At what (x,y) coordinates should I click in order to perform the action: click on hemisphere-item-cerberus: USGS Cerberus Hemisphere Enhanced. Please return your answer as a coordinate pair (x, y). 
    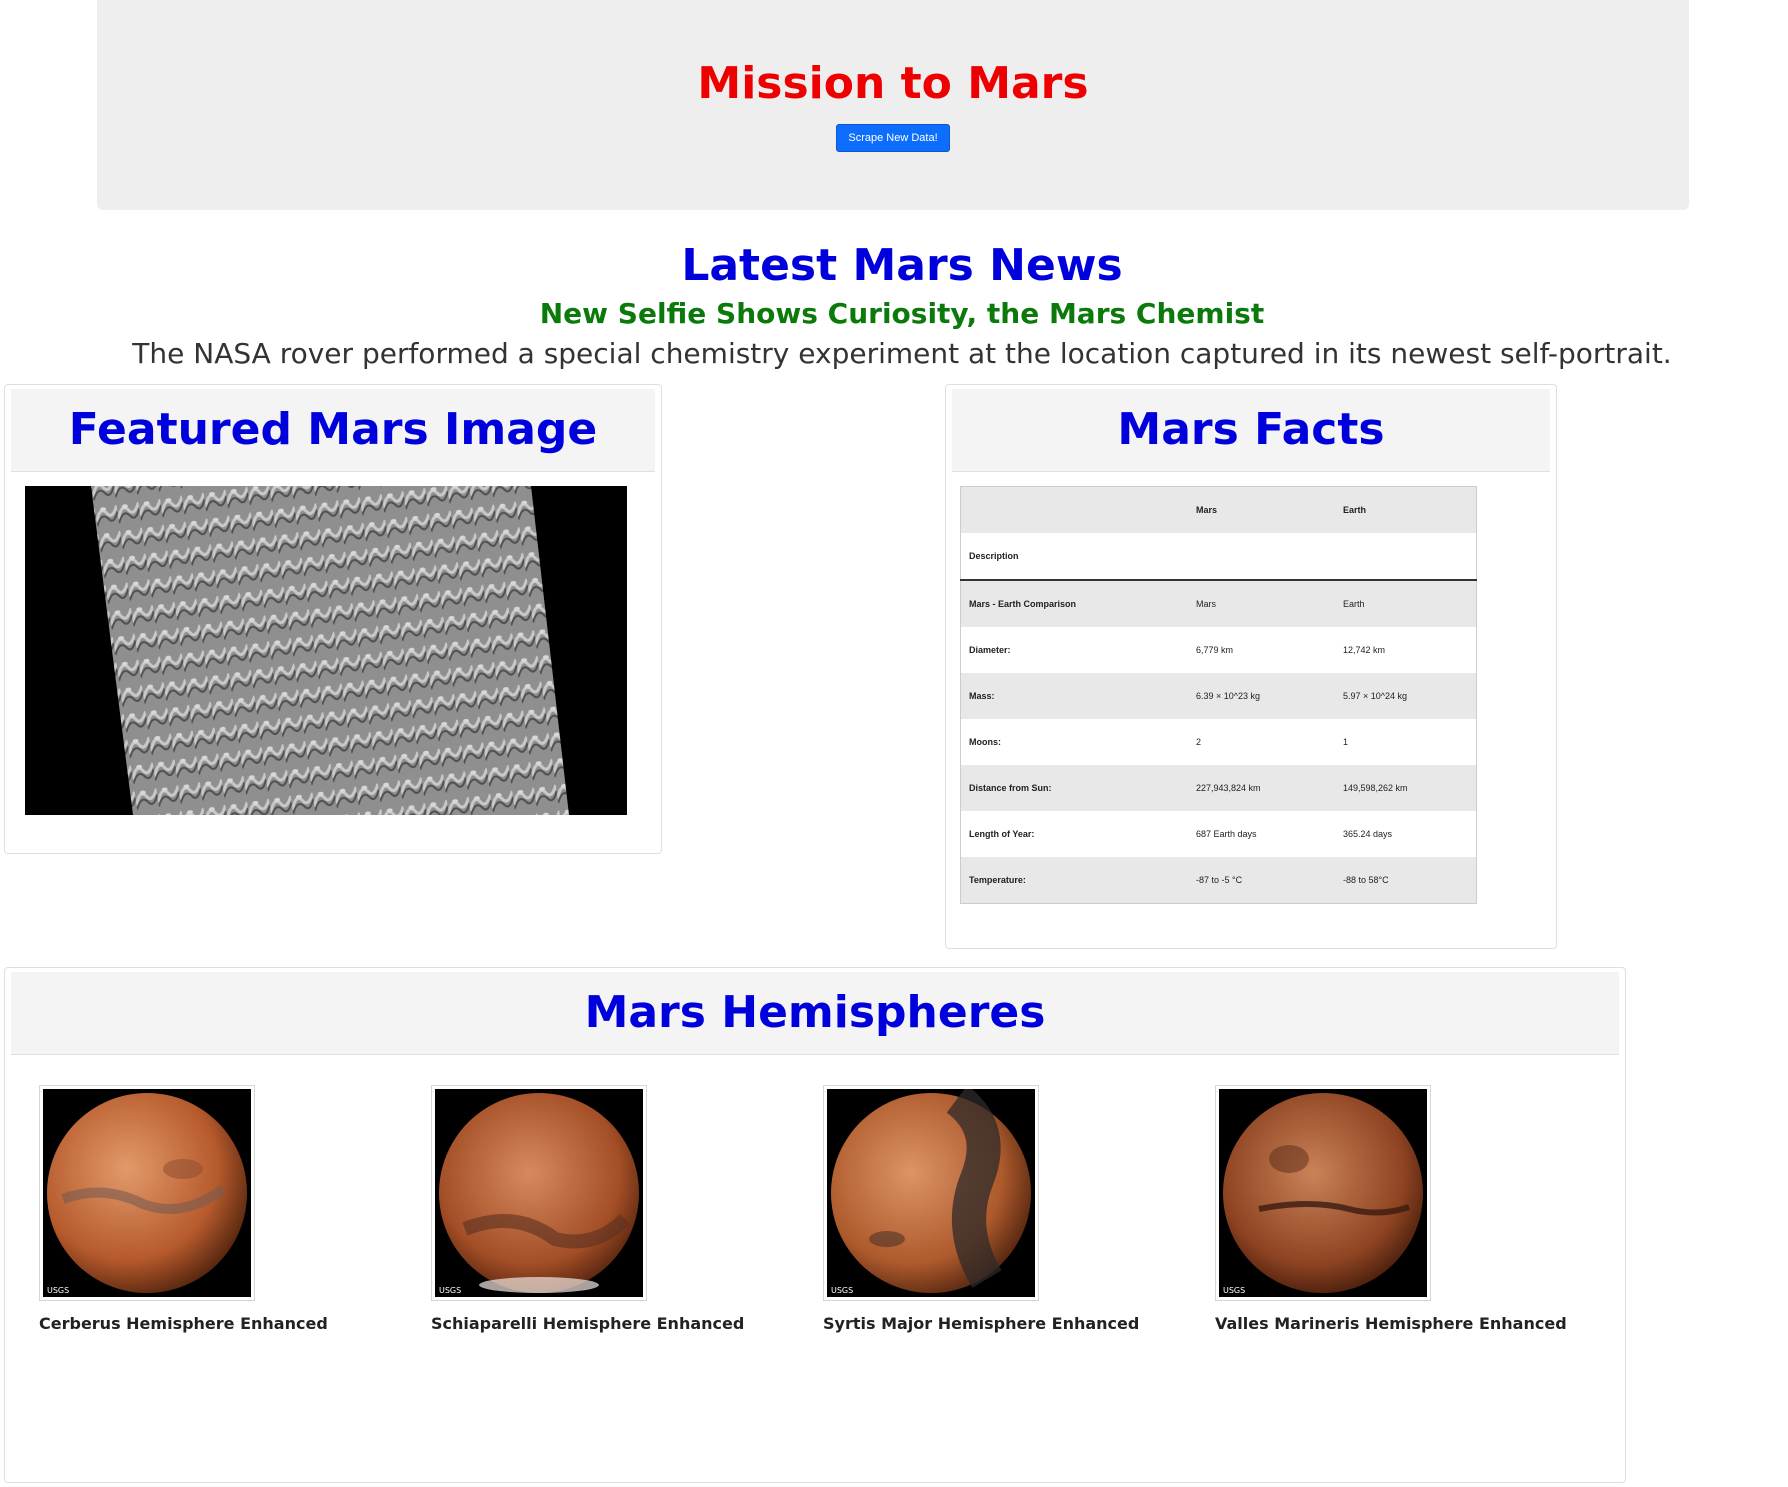
    Looking at the image, I should click on (219, 1209).